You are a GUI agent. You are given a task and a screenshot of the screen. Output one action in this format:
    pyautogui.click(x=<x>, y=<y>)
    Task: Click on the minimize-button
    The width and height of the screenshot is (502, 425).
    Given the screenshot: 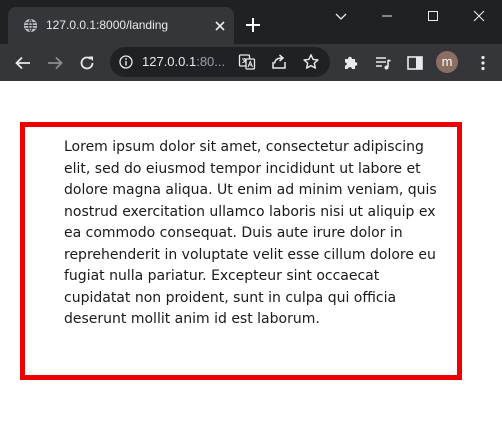 What is the action you would take?
    pyautogui.click(x=387, y=16)
    